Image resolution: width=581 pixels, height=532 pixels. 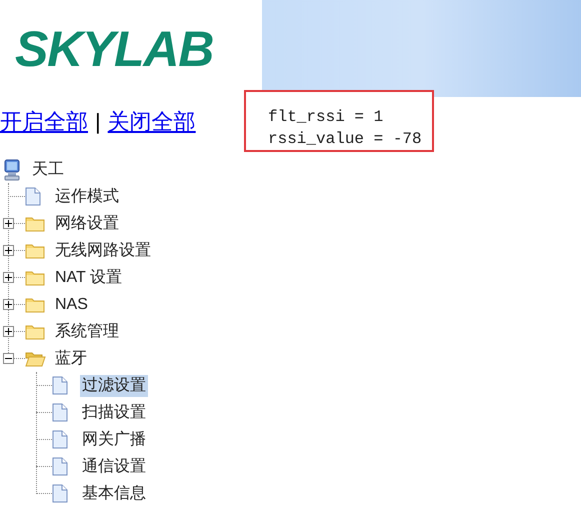 I want to click on tree-item: NAT 设置, so click(x=88, y=277).